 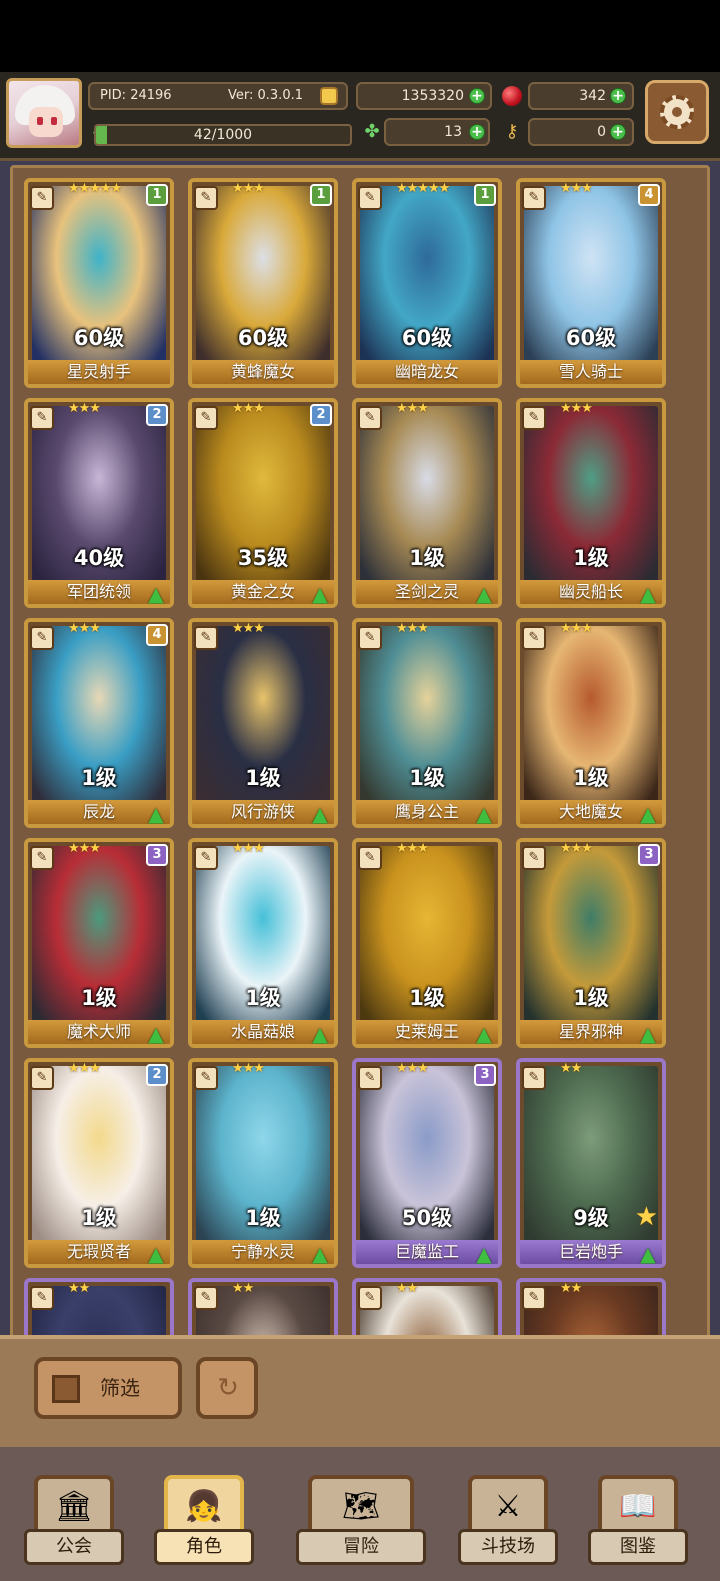 What do you see at coordinates (204, 1547) in the screenshot?
I see `nav-tab-label: 角色` at bounding box center [204, 1547].